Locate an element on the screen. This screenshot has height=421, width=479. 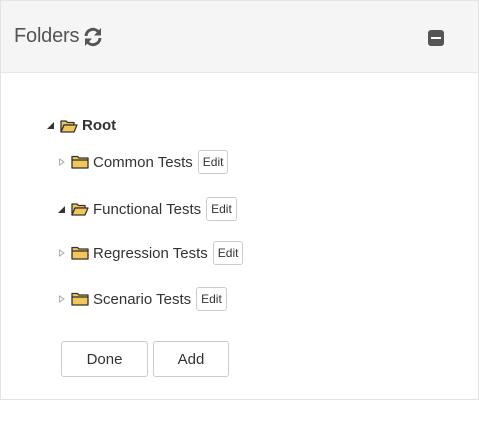
tree-node-functional-tests: Functional Tests Edit is located at coordinates (147, 209).